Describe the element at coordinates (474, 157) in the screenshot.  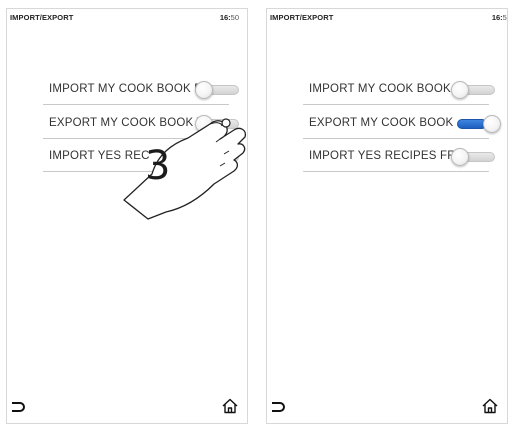
I see `import-yes-recipes-toggle` at that location.